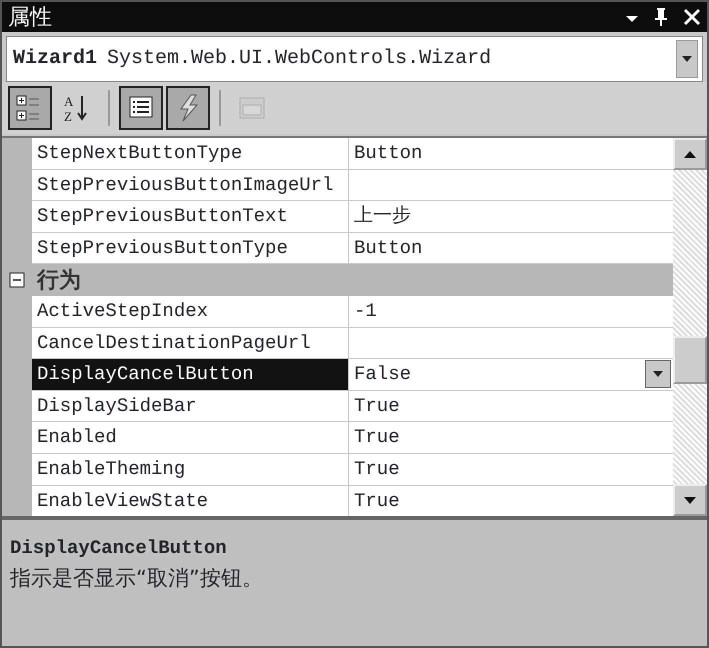 This screenshot has height=648, width=709. I want to click on property-name: DisplayCancelButton, so click(190, 375).